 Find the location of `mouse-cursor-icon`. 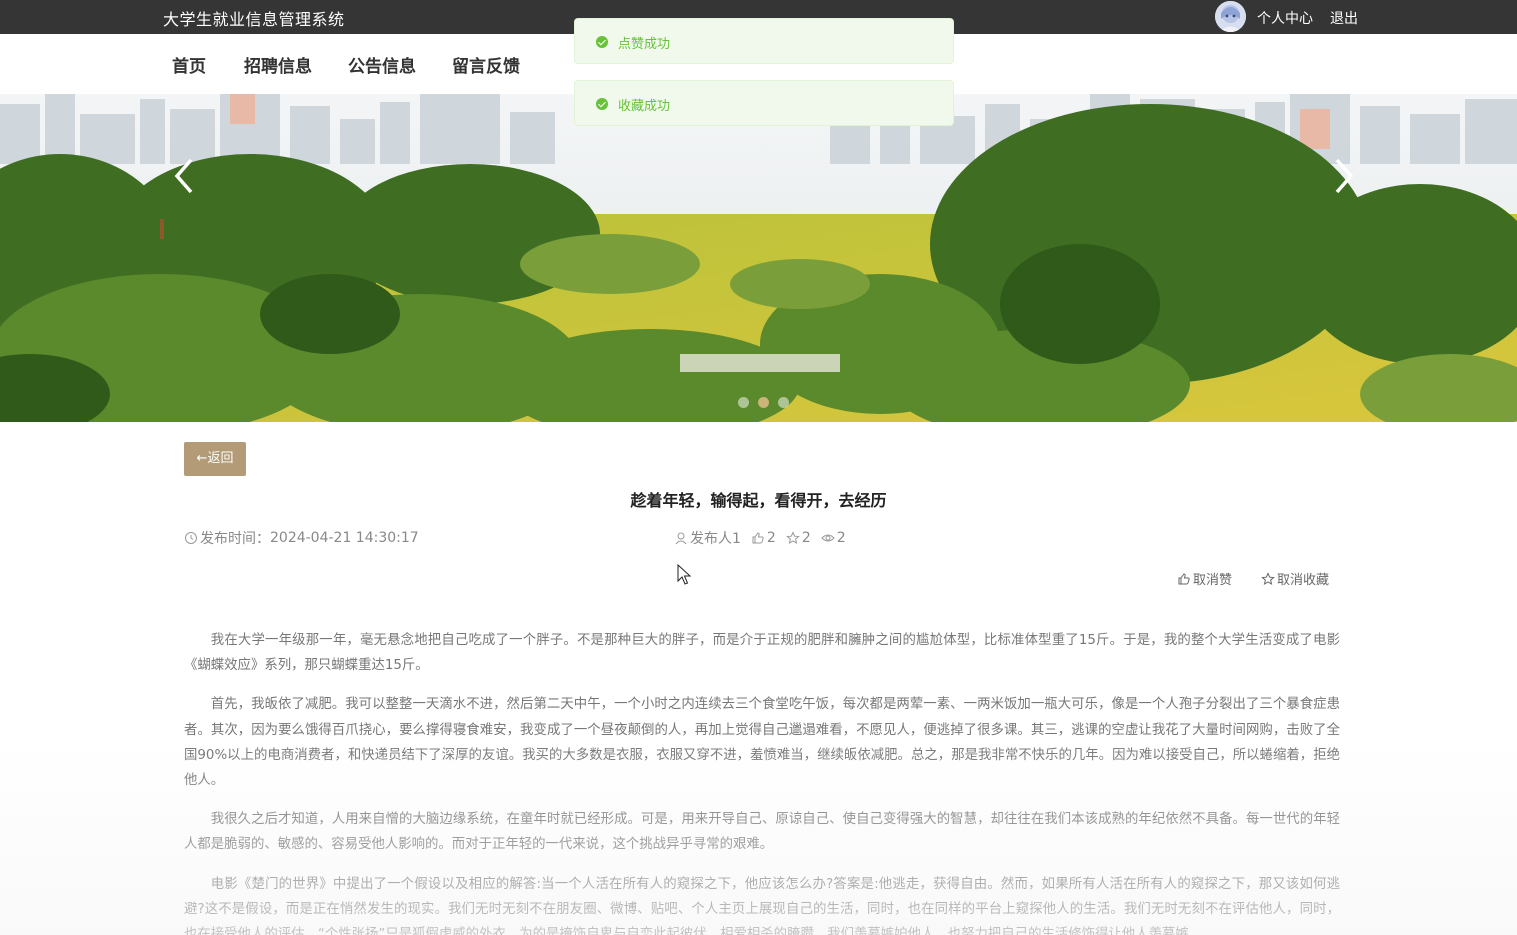

mouse-cursor-icon is located at coordinates (684, 574).